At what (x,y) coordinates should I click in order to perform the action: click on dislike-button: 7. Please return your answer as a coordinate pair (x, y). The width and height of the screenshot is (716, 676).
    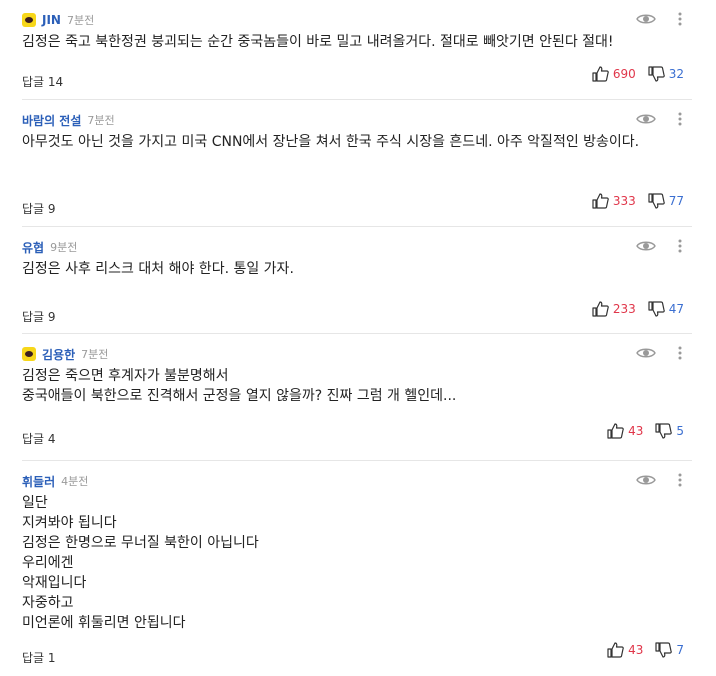
    Looking at the image, I should click on (669, 650).